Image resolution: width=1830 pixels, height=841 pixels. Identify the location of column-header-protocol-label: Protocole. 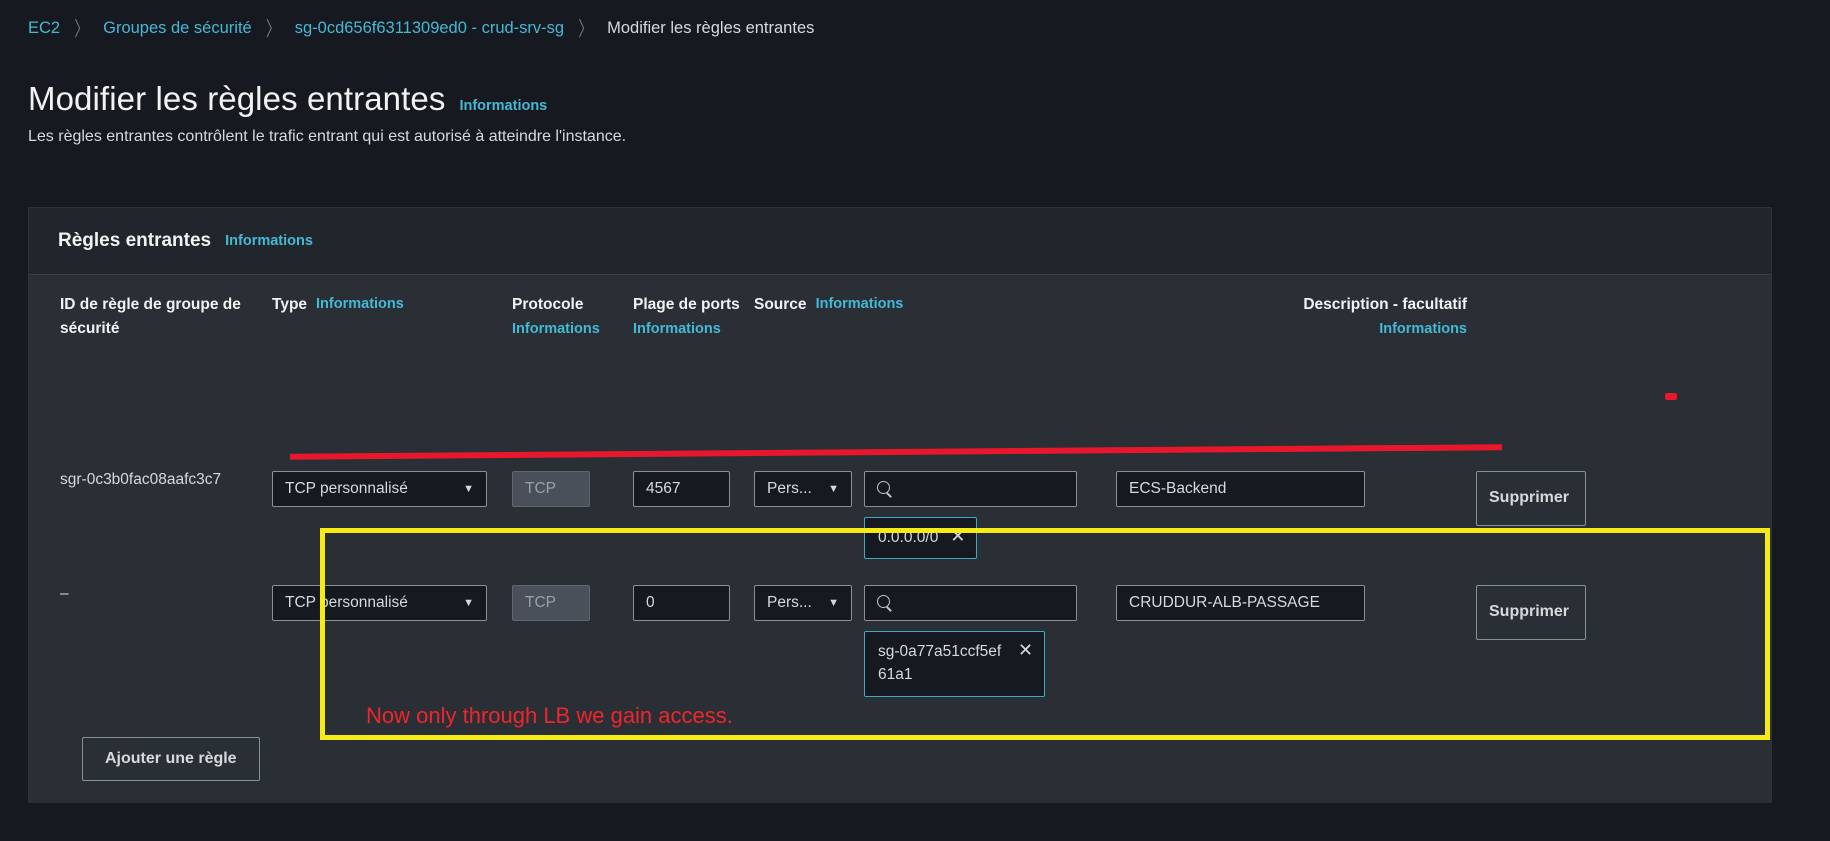
(548, 304).